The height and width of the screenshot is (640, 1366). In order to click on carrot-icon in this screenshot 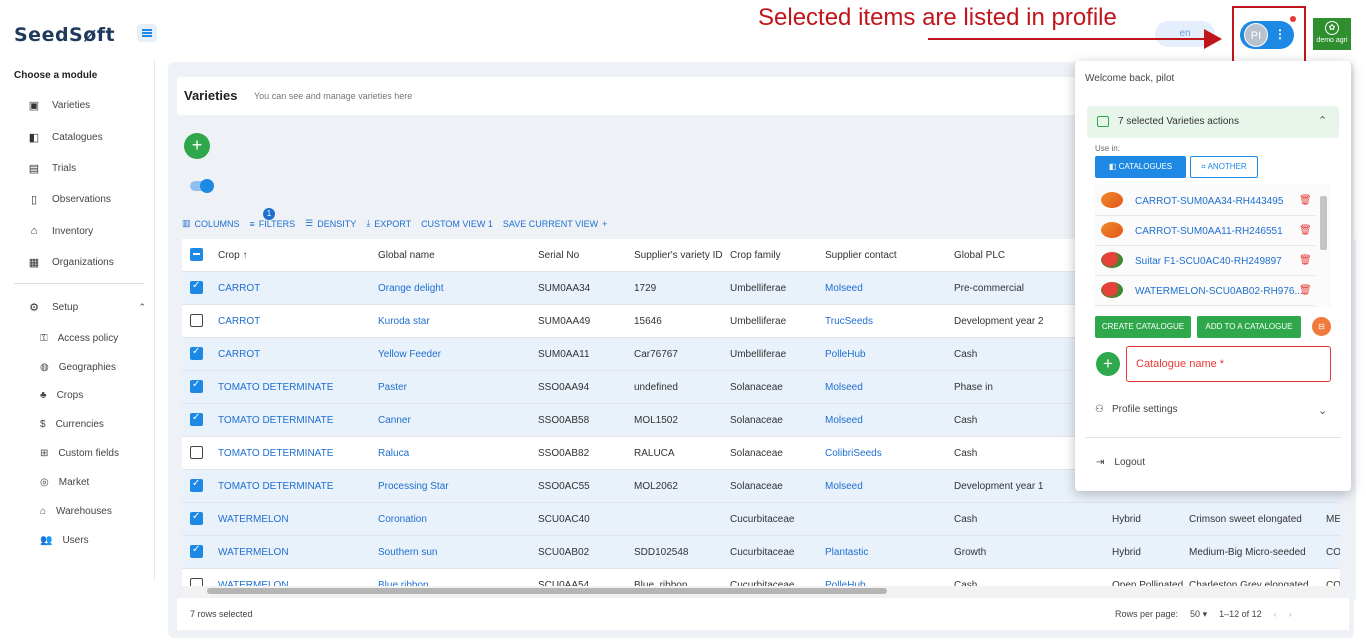, I will do `click(1112, 230)`.